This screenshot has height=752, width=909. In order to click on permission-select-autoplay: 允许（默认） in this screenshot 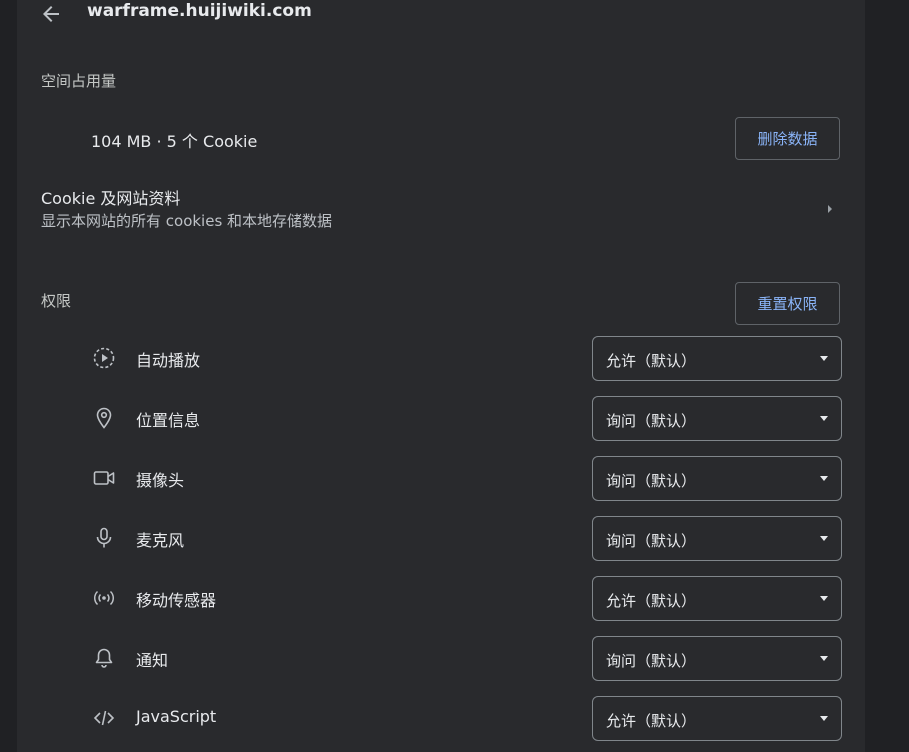, I will do `click(717, 358)`.